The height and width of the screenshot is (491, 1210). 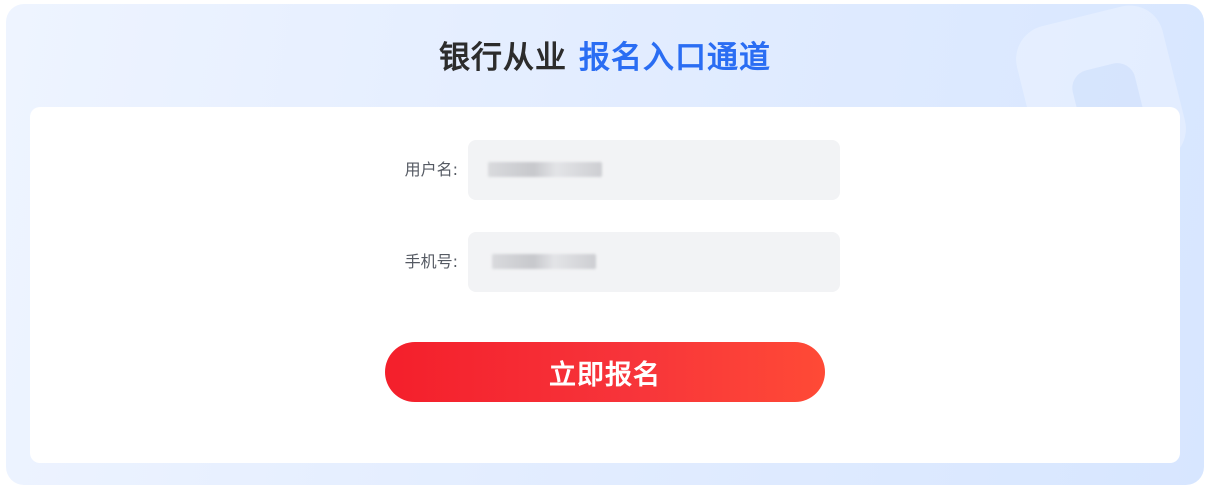 What do you see at coordinates (605, 372) in the screenshot?
I see `register-now-button: 立即报名` at bounding box center [605, 372].